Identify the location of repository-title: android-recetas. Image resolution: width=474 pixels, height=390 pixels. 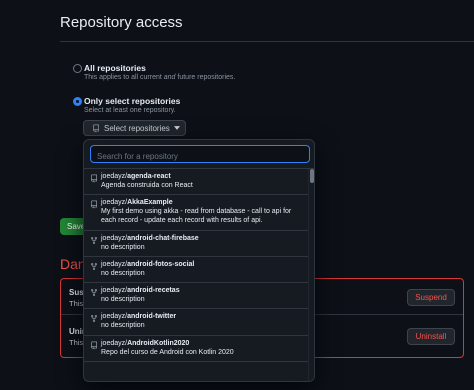
(153, 291).